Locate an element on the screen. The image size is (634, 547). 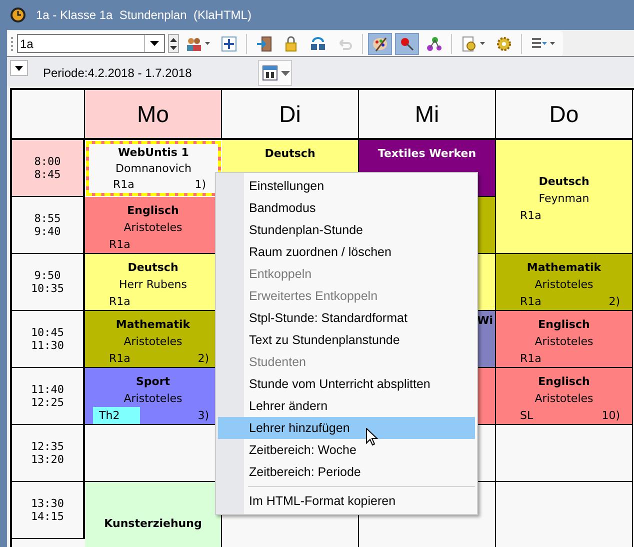
up-down-arrows-icon is located at coordinates (173, 43).